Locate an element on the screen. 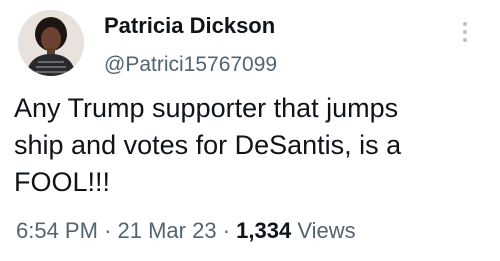 Image resolution: width=500 pixels, height=261 pixels. avatar is located at coordinates (51, 43).